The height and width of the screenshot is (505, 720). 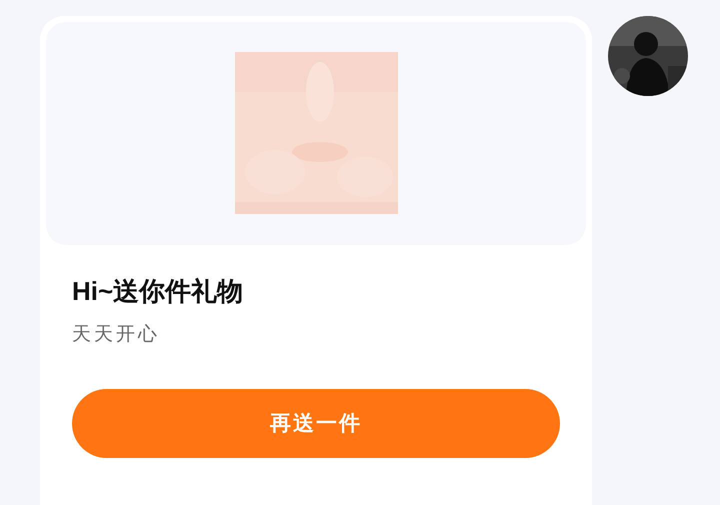 What do you see at coordinates (316, 423) in the screenshot?
I see `send-again-button: 再送一件` at bounding box center [316, 423].